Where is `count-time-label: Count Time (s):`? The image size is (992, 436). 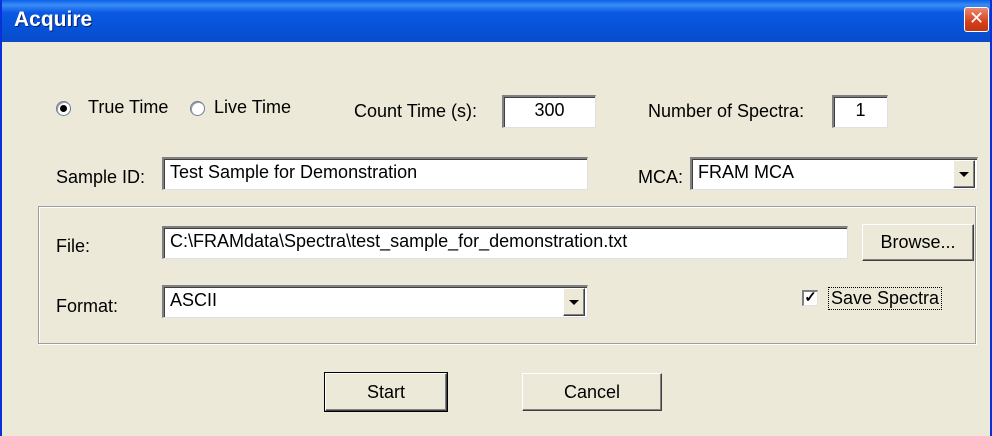 count-time-label: Count Time (s): is located at coordinates (416, 111).